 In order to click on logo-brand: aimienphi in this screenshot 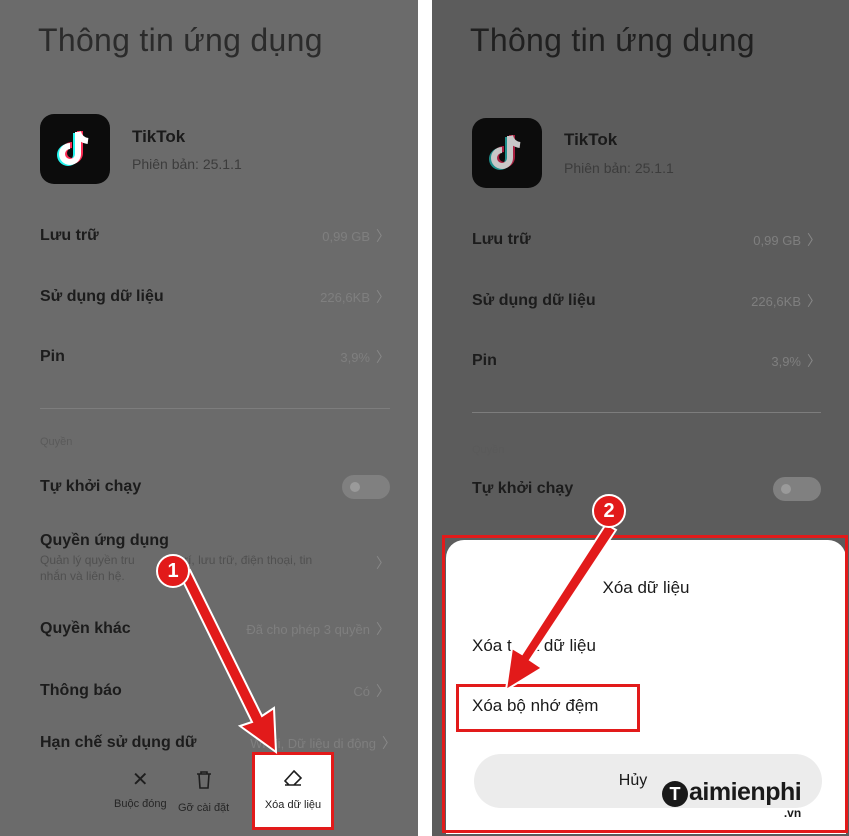, I will do `click(745, 792)`.